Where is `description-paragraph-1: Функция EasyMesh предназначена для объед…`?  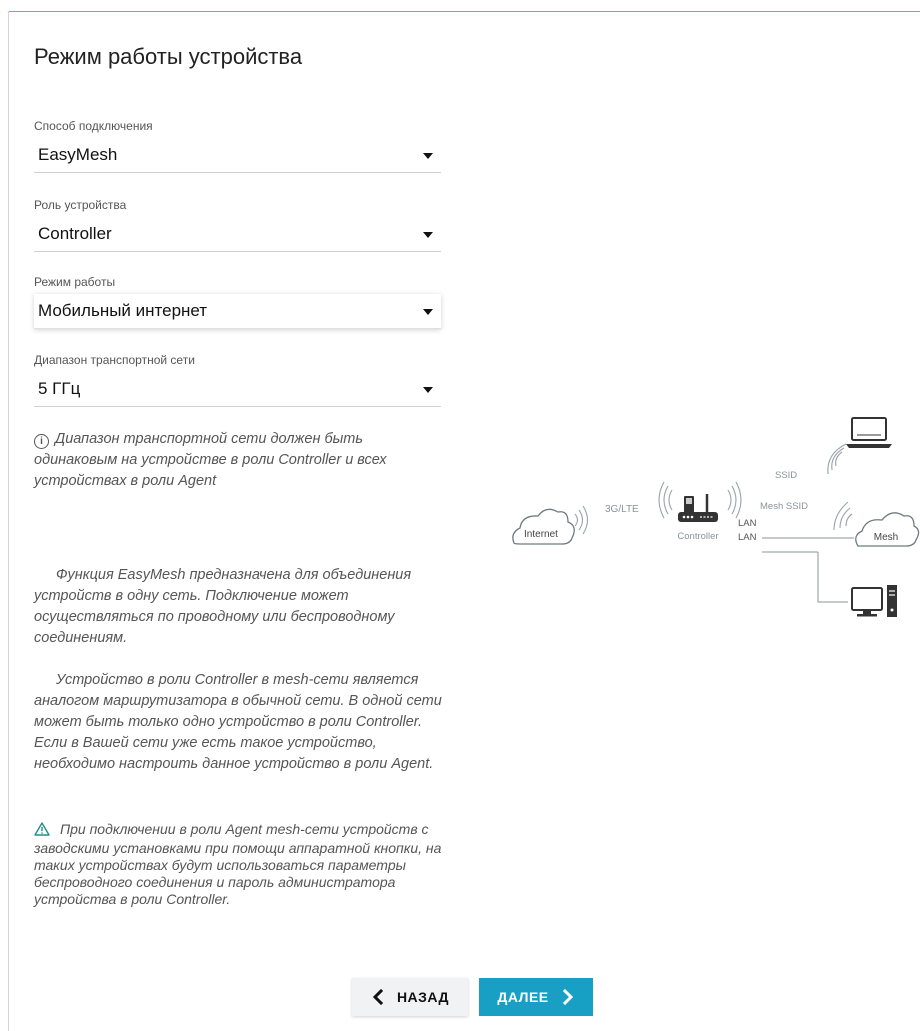 description-paragraph-1: Функция EasyMesh предназначена для объед… is located at coordinates (223, 606).